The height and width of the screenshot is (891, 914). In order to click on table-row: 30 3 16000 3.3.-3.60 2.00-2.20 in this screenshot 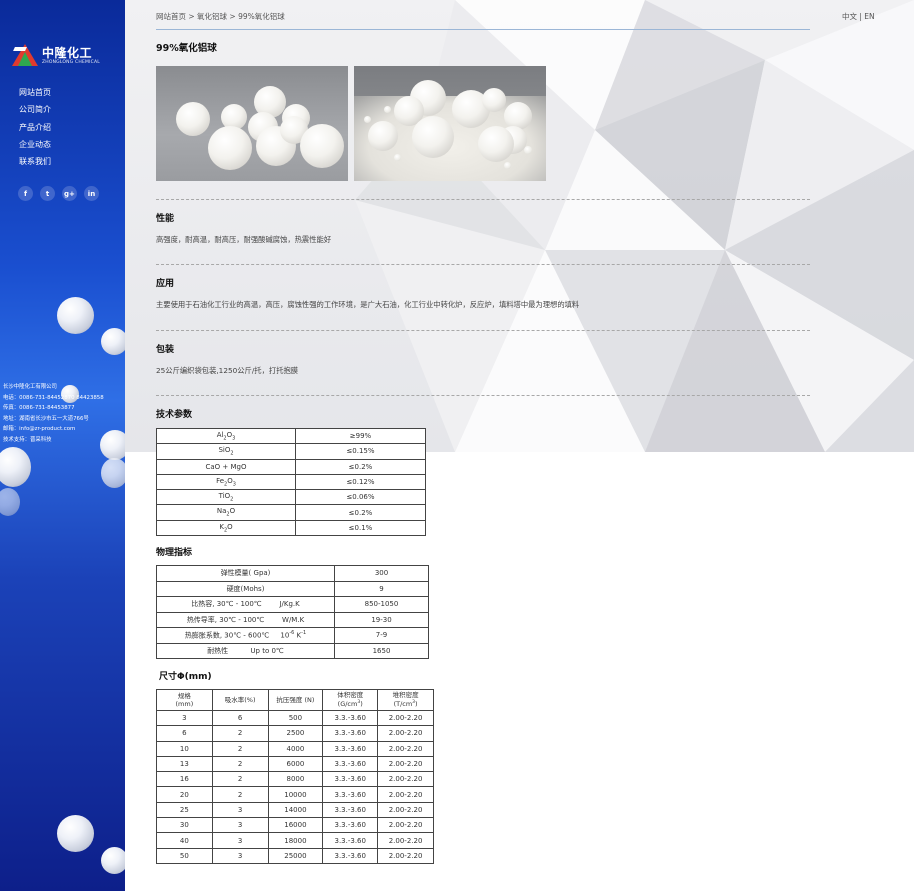, I will do `click(295, 825)`.